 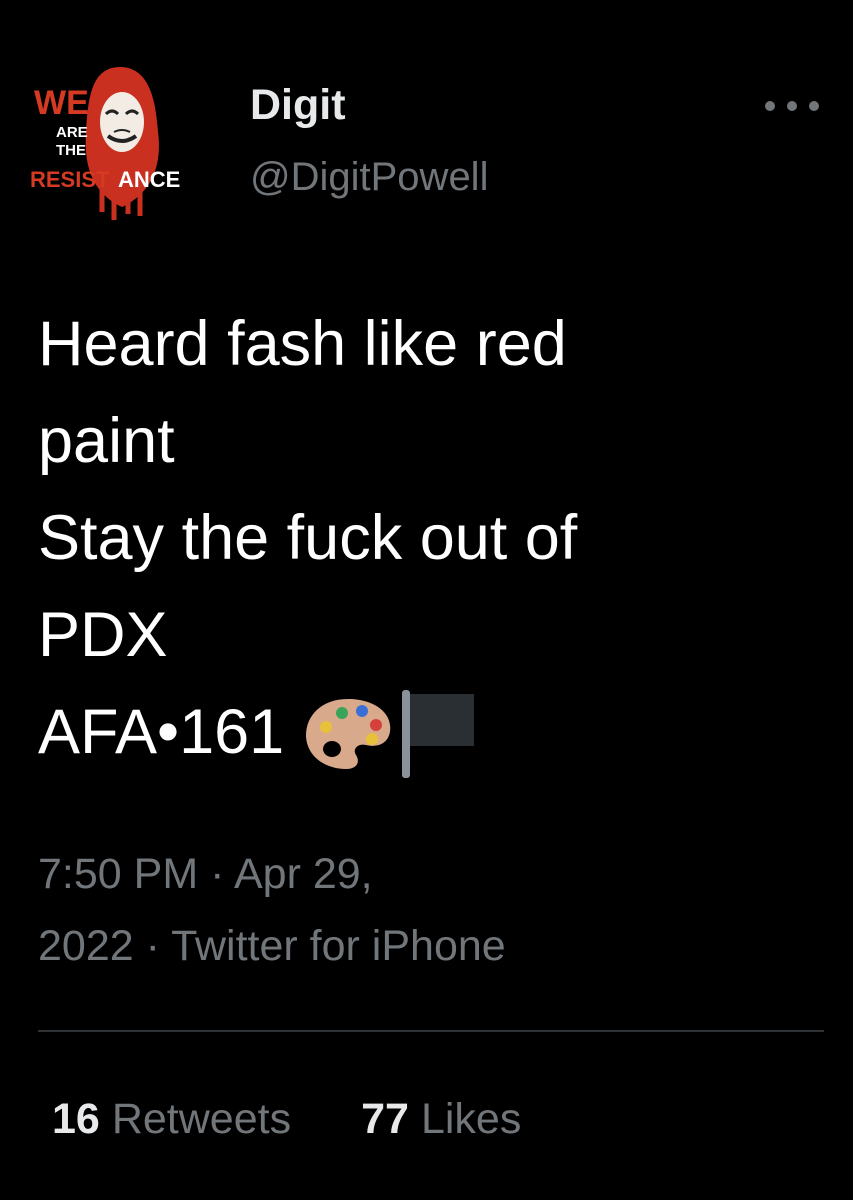 What do you see at coordinates (149, 179) in the screenshot?
I see `avatar-text-ance: ANCE` at bounding box center [149, 179].